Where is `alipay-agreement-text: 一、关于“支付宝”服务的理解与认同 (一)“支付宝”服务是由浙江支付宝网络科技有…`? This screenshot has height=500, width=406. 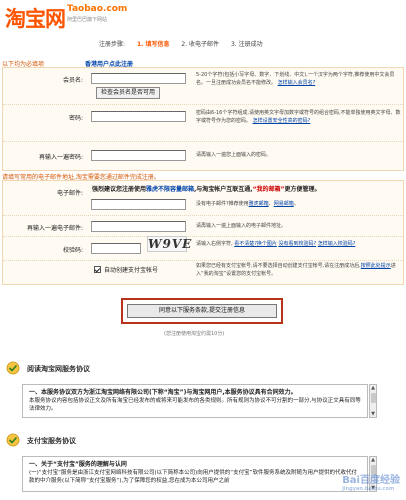 alipay-agreement-text: 一、关于“支付宝”服务的理解与认同 (一)“支付宝”服务是由浙江支付宝网络科技有… is located at coordinates (195, 474).